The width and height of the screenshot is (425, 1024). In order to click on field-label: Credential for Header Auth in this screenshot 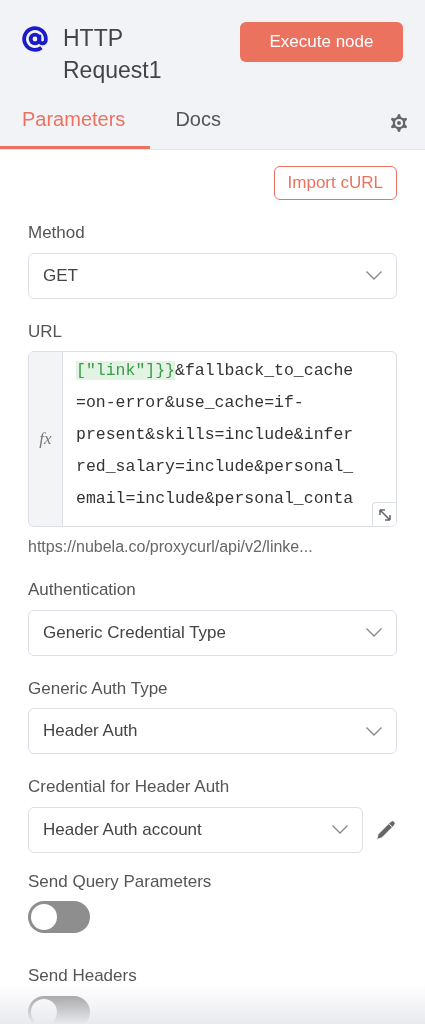, I will do `click(129, 787)`.